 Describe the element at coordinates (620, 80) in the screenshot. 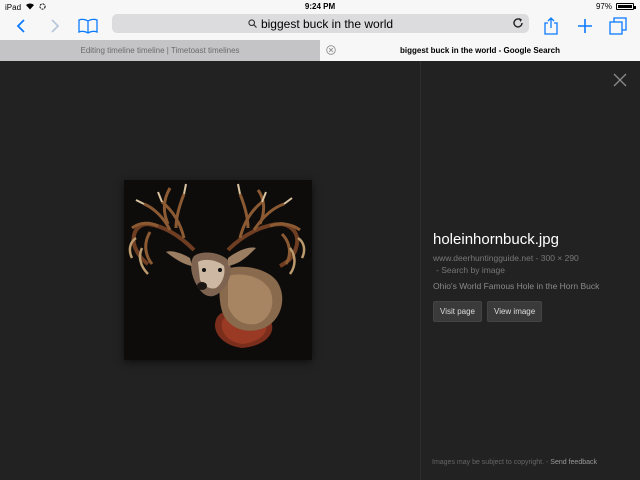

I see `close-viewer-icon` at that location.